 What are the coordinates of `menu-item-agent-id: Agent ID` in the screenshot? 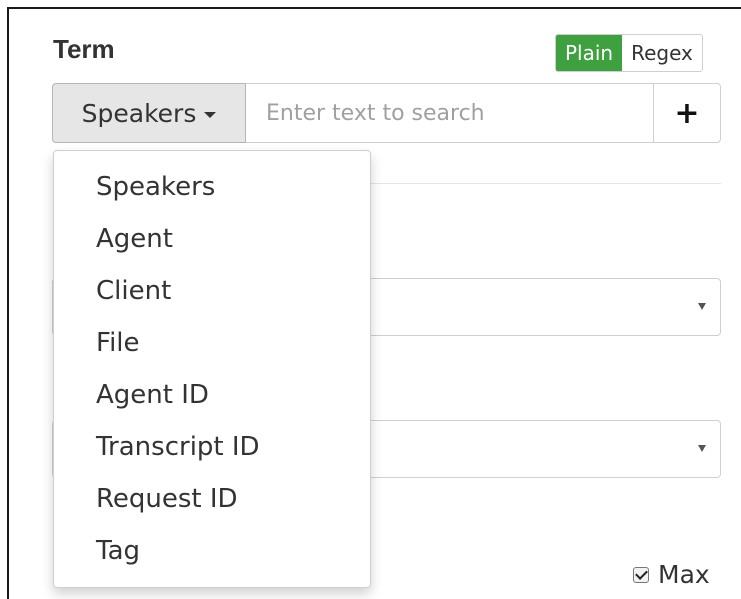 It's located at (212, 395).